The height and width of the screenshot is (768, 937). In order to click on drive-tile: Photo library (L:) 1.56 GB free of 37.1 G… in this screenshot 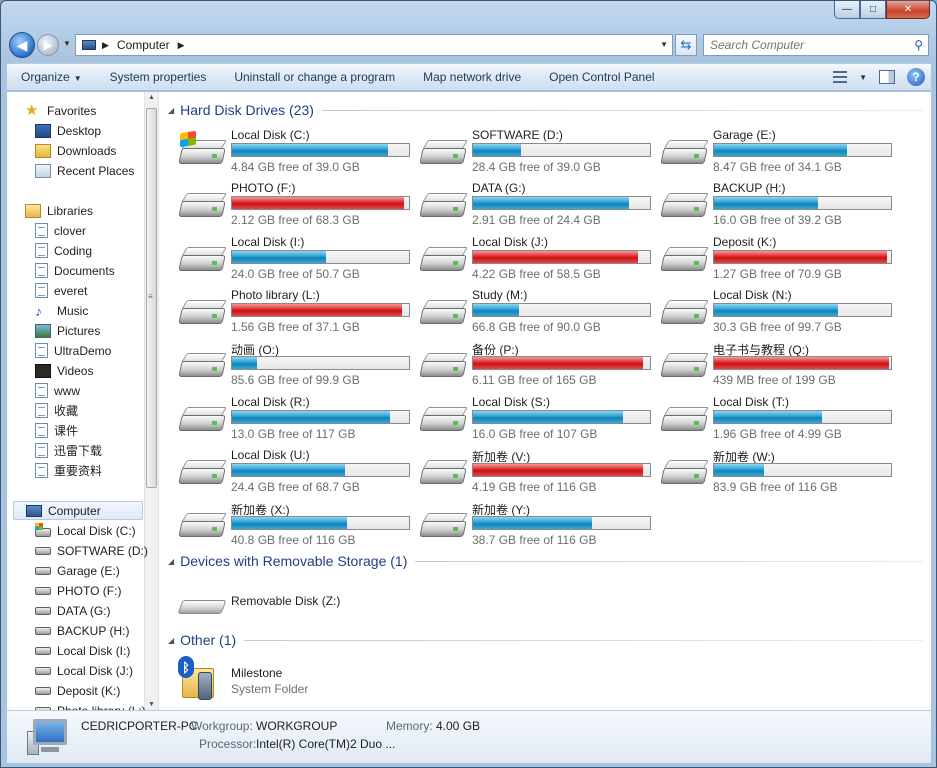, I will do `click(298, 312)`.